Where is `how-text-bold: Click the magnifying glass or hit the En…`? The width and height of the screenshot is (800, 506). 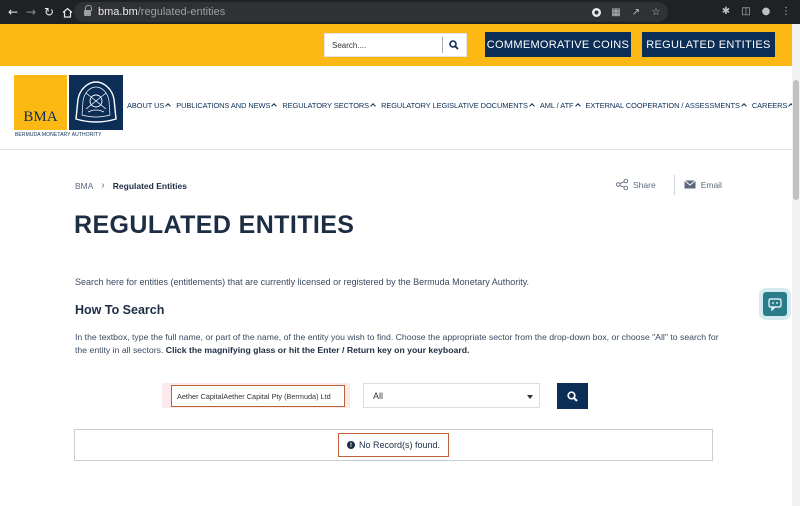
how-text-bold: Click the magnifying glass or hit the En… is located at coordinates (317, 350).